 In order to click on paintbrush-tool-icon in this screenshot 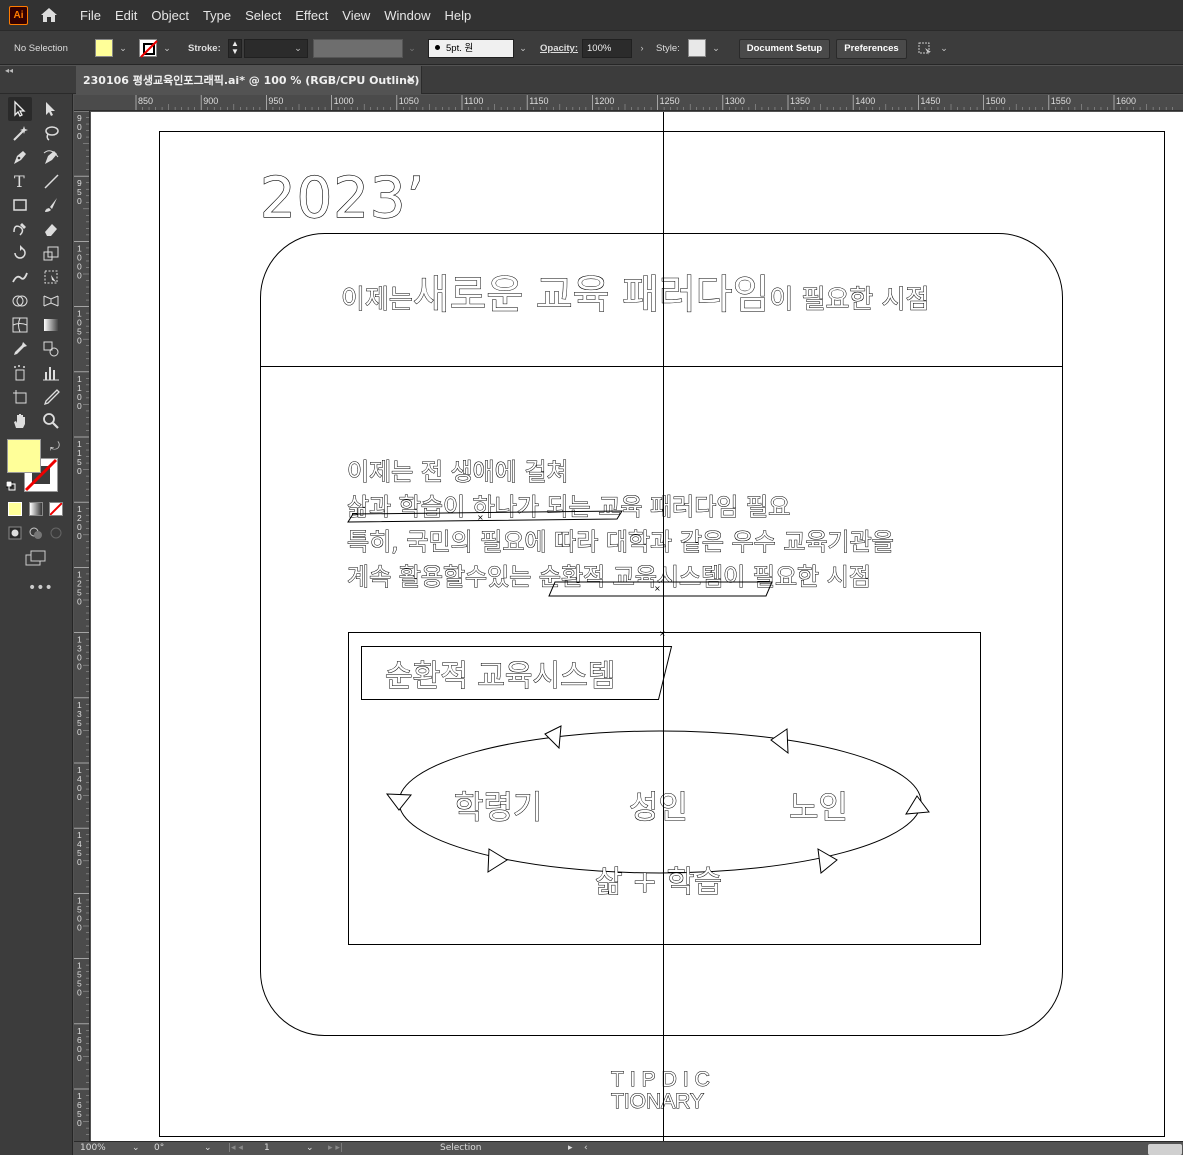, I will do `click(51, 205)`.